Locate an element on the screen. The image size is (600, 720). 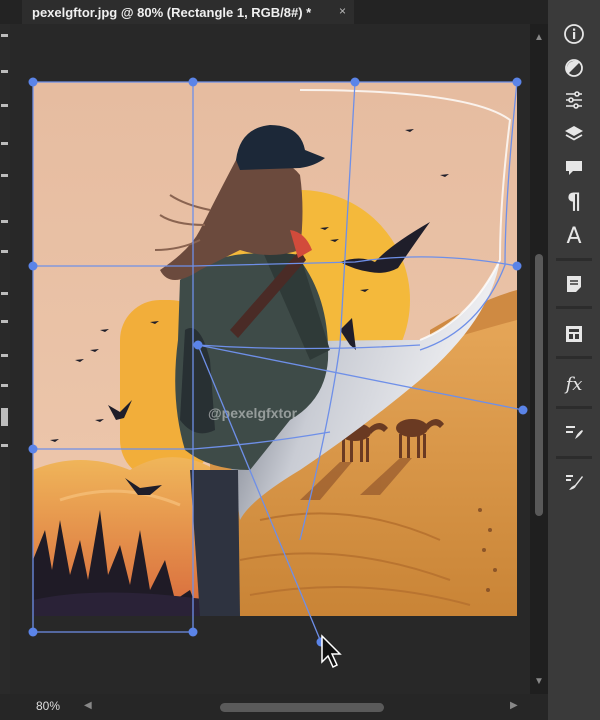
fx-styles-icon: fx is located at coordinates (574, 384).